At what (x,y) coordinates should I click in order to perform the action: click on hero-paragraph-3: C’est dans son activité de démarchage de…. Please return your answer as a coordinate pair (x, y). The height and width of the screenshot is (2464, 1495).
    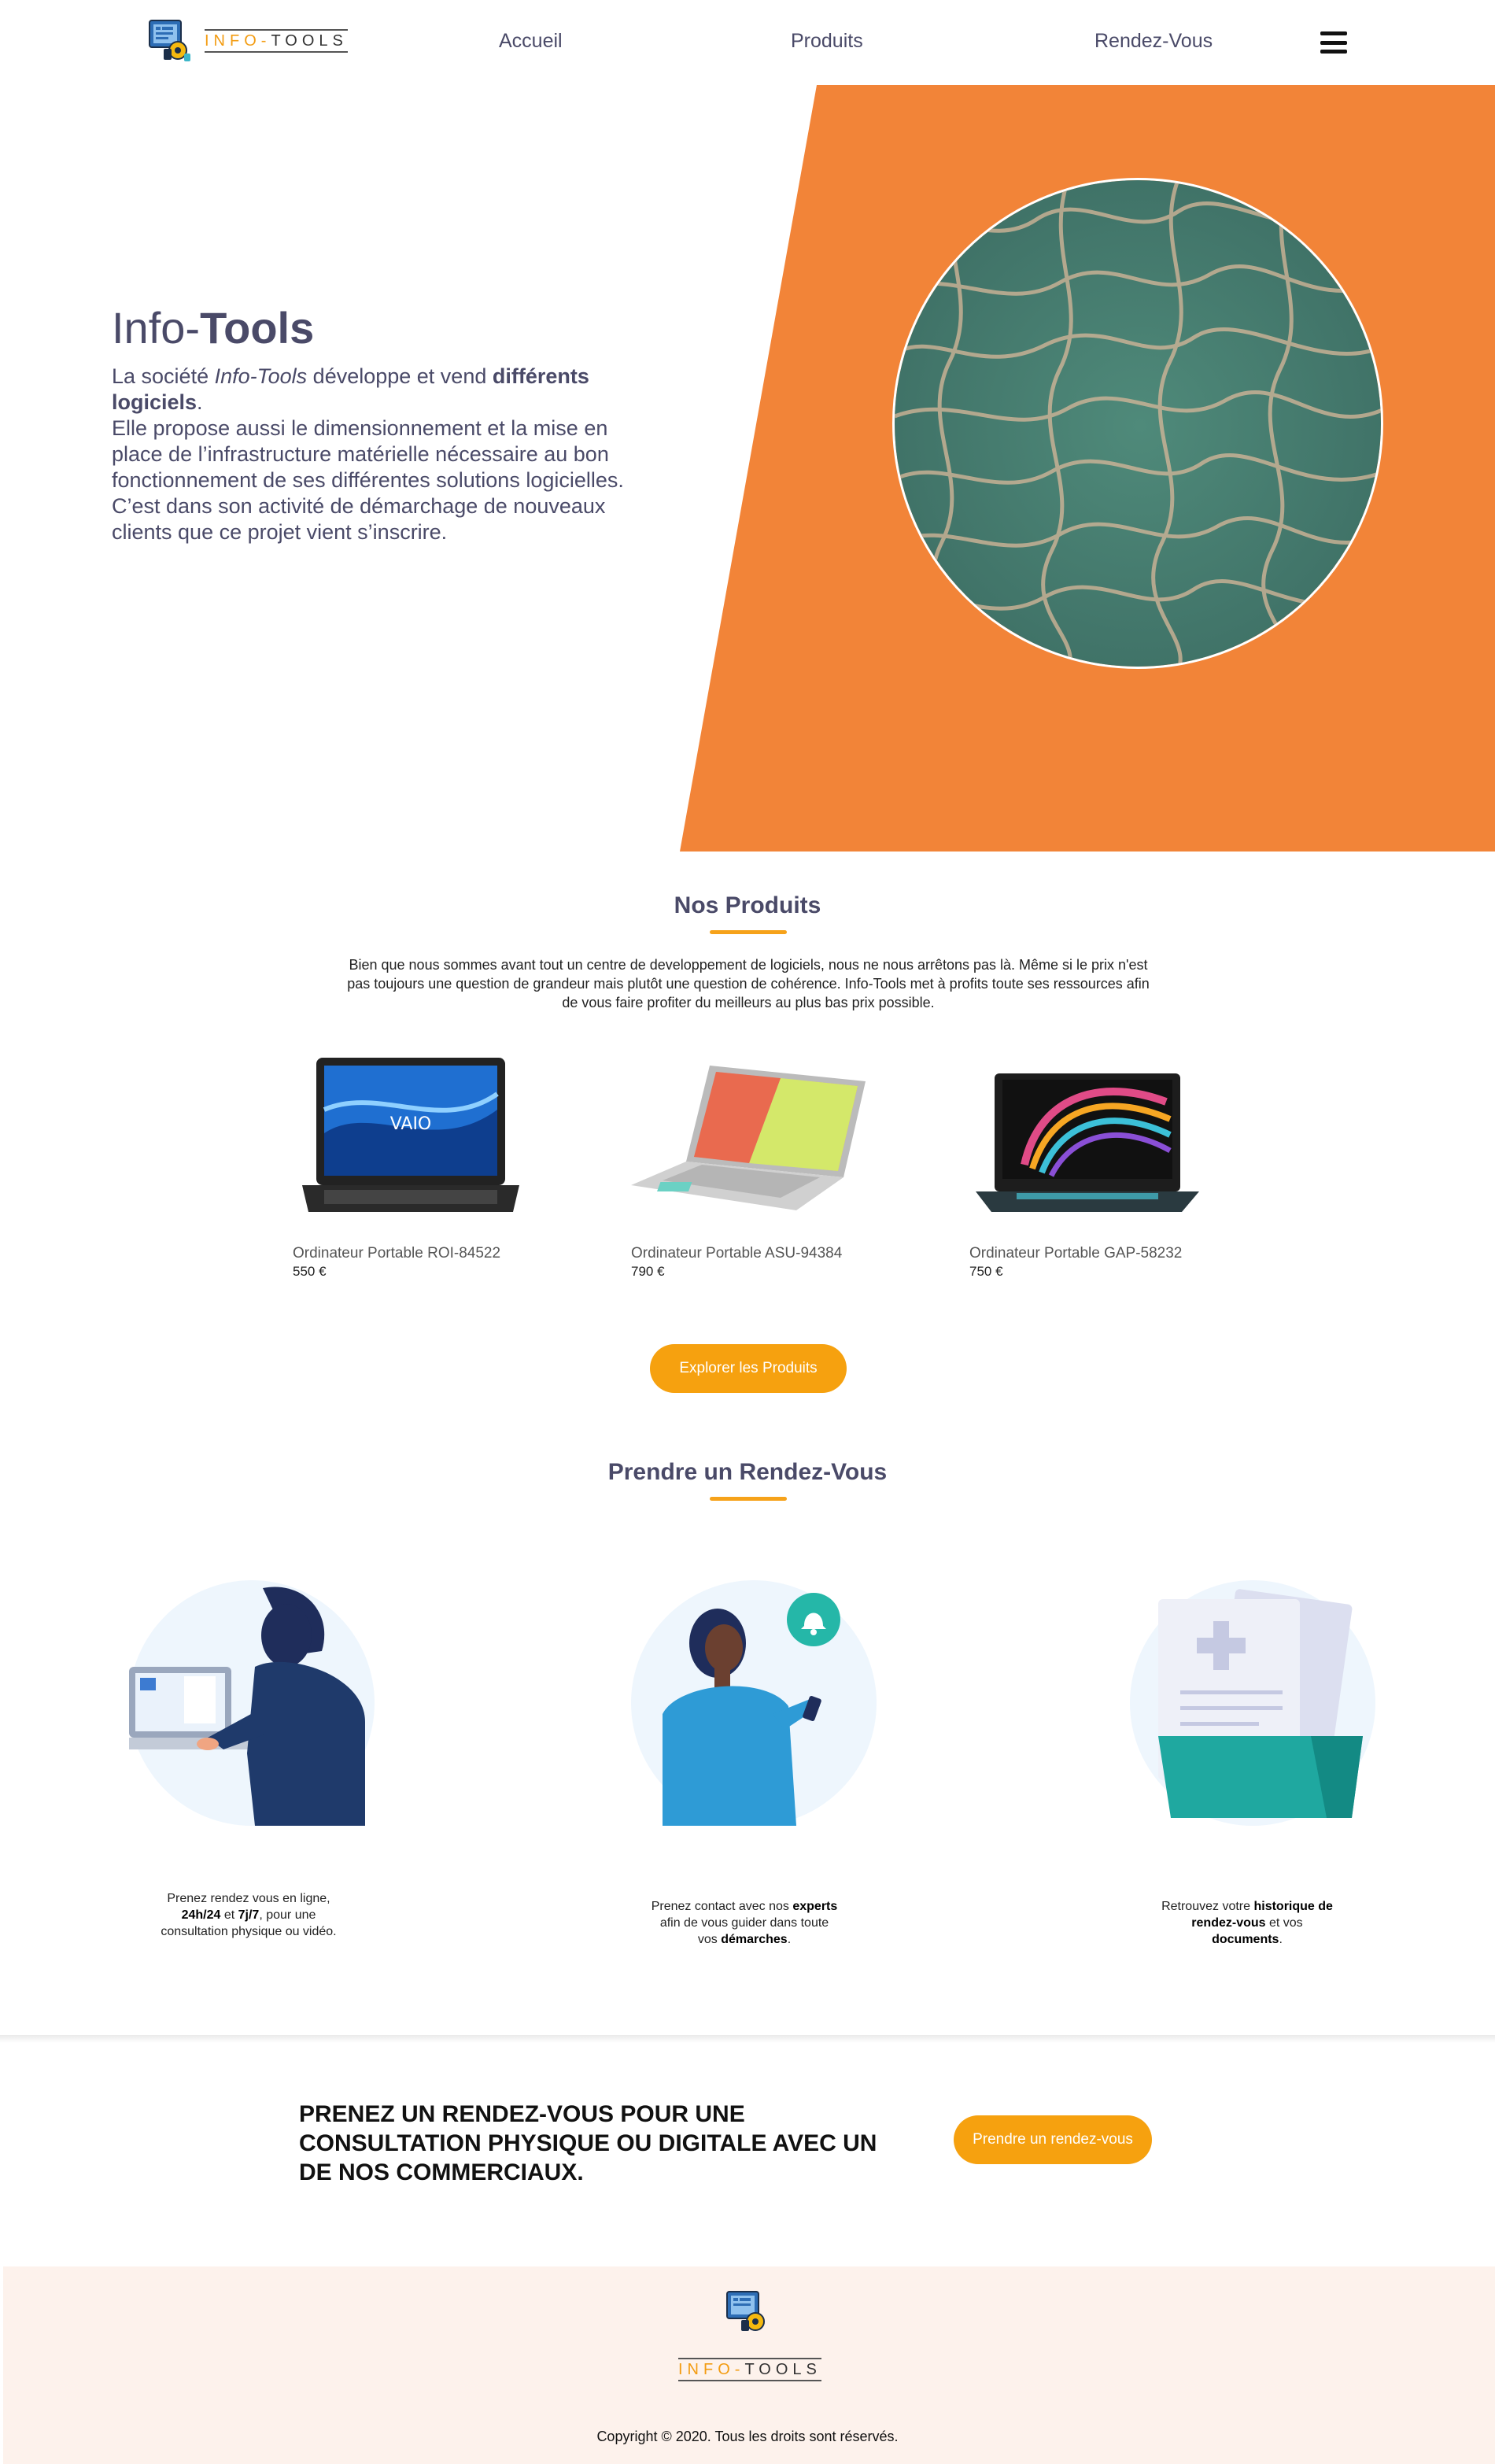
    Looking at the image, I should click on (359, 519).